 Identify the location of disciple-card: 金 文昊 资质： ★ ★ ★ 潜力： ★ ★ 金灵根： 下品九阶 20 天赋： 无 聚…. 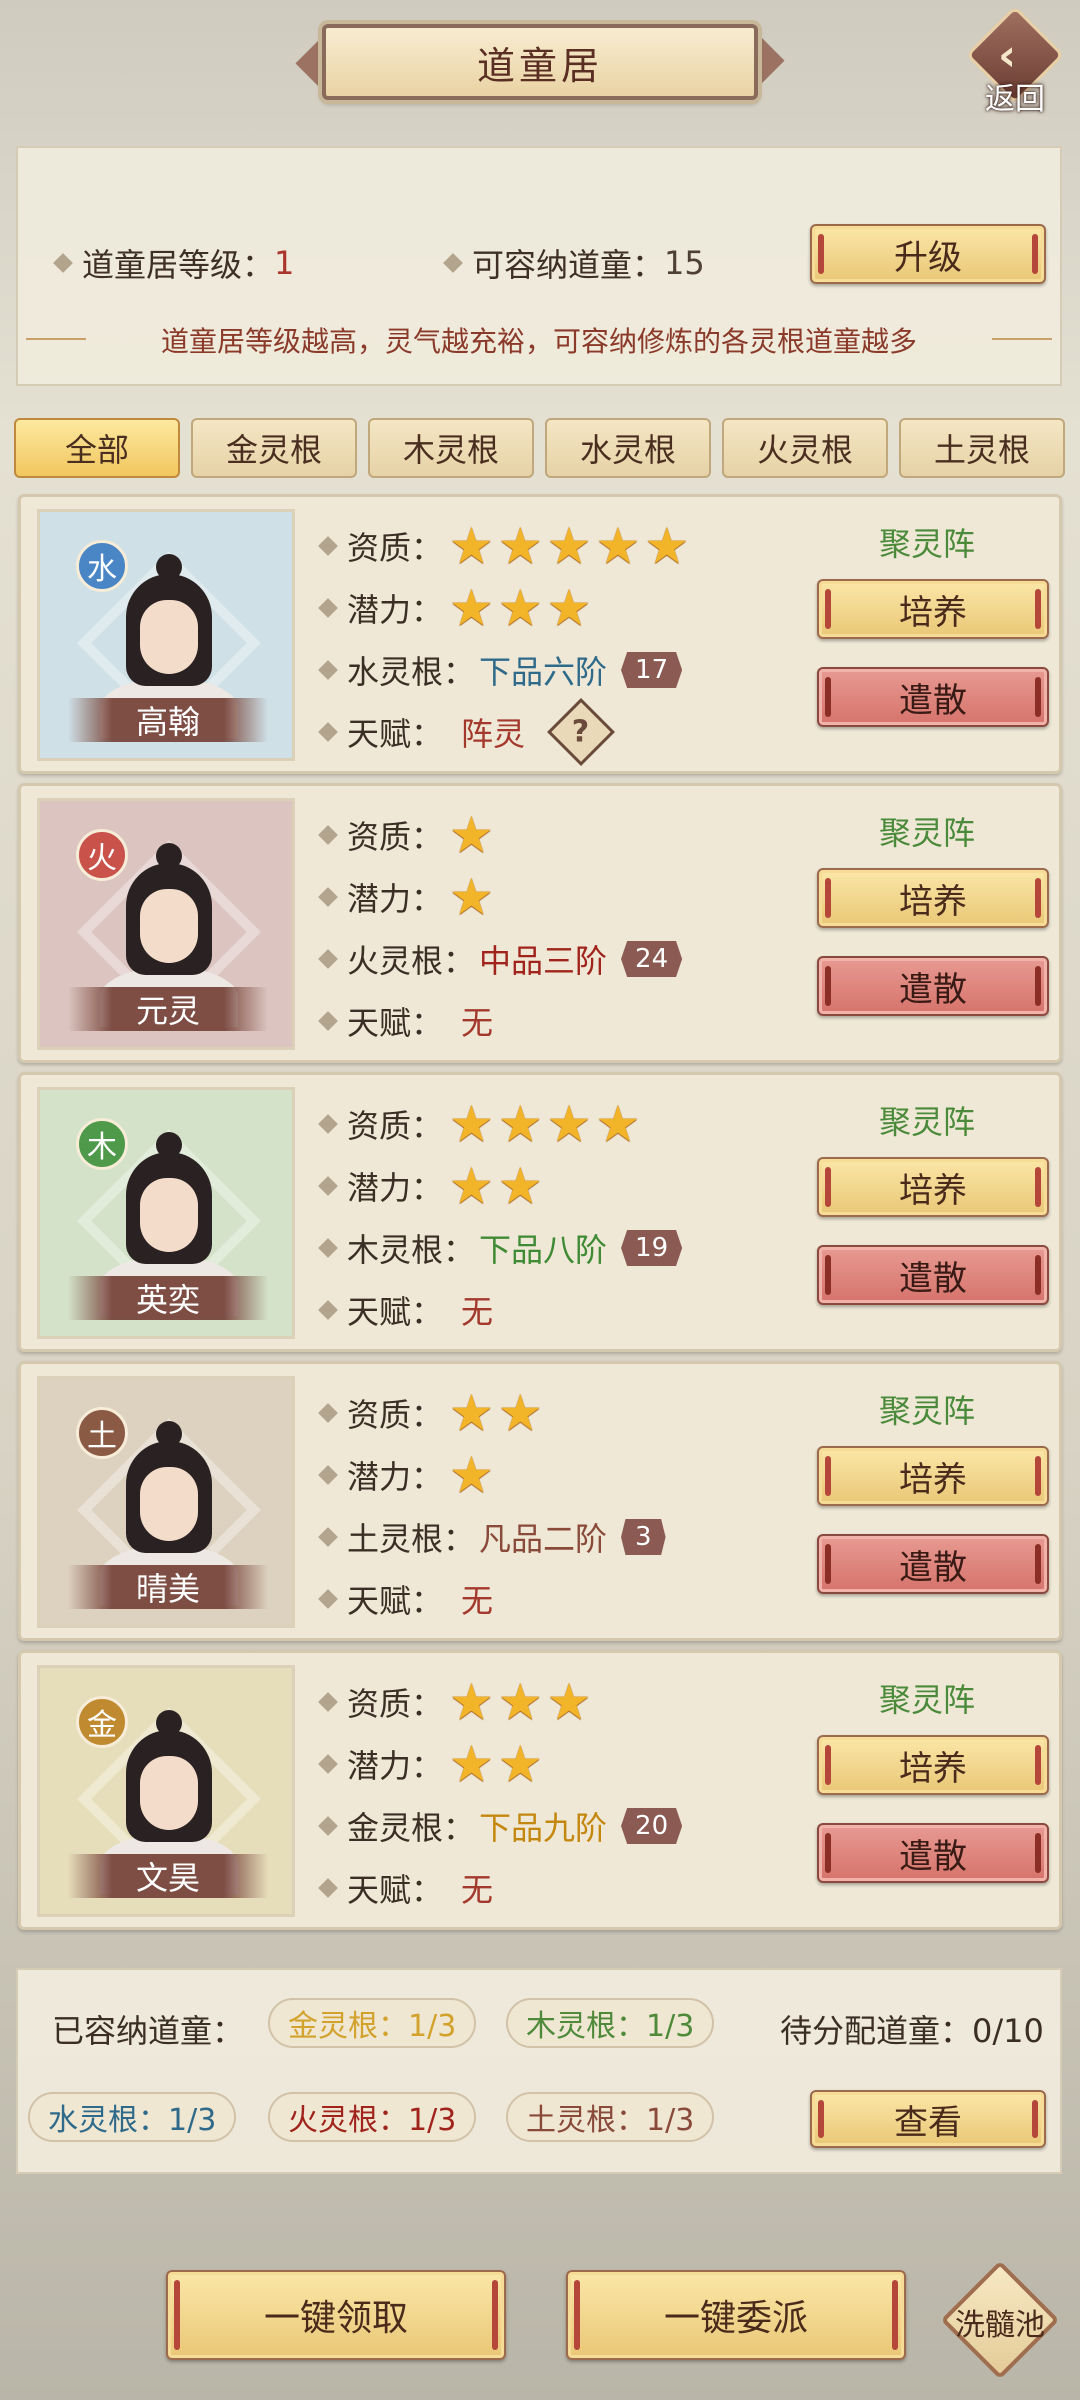
(540, 1790).